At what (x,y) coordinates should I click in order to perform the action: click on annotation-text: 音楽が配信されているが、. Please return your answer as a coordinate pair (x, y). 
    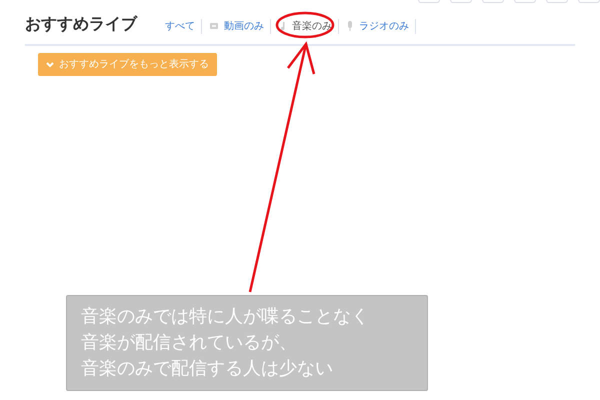
    Looking at the image, I should click on (189, 343).